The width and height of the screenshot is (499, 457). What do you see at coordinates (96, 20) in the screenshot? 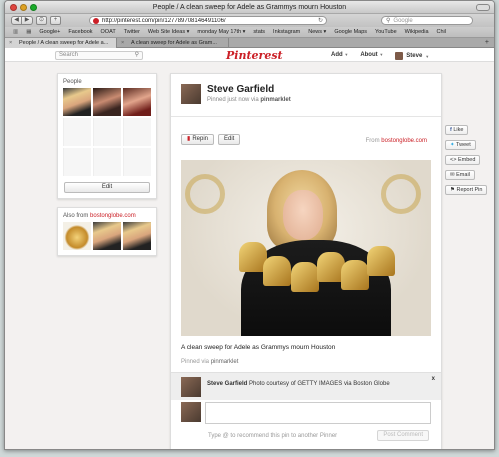
I see `pinterest-favicon-icon` at bounding box center [96, 20].